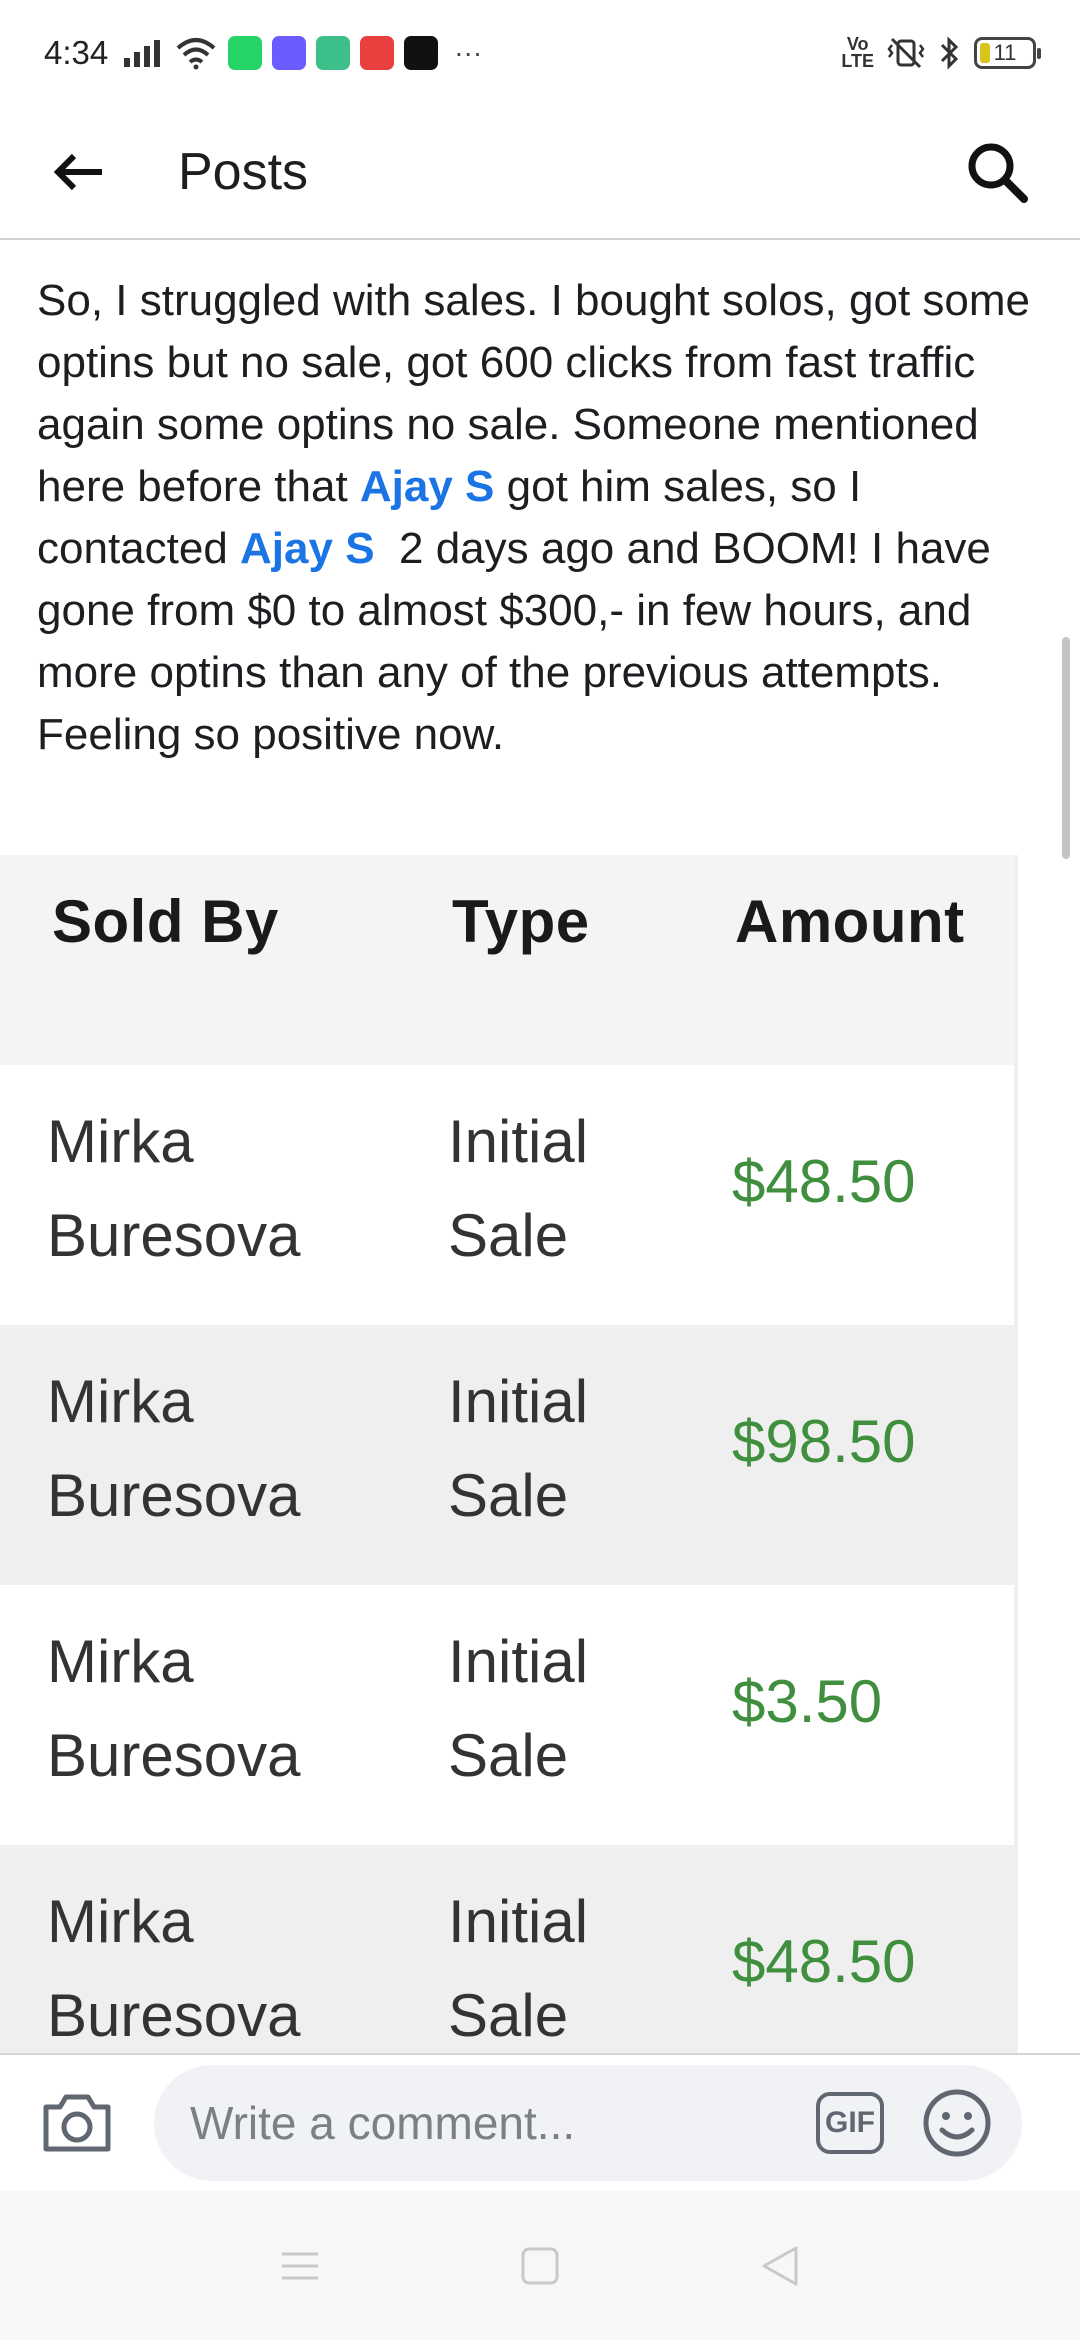  Describe the element at coordinates (540, 52) in the screenshot. I see `status-bar: 4:34 ··· Vo LTE 11` at that location.